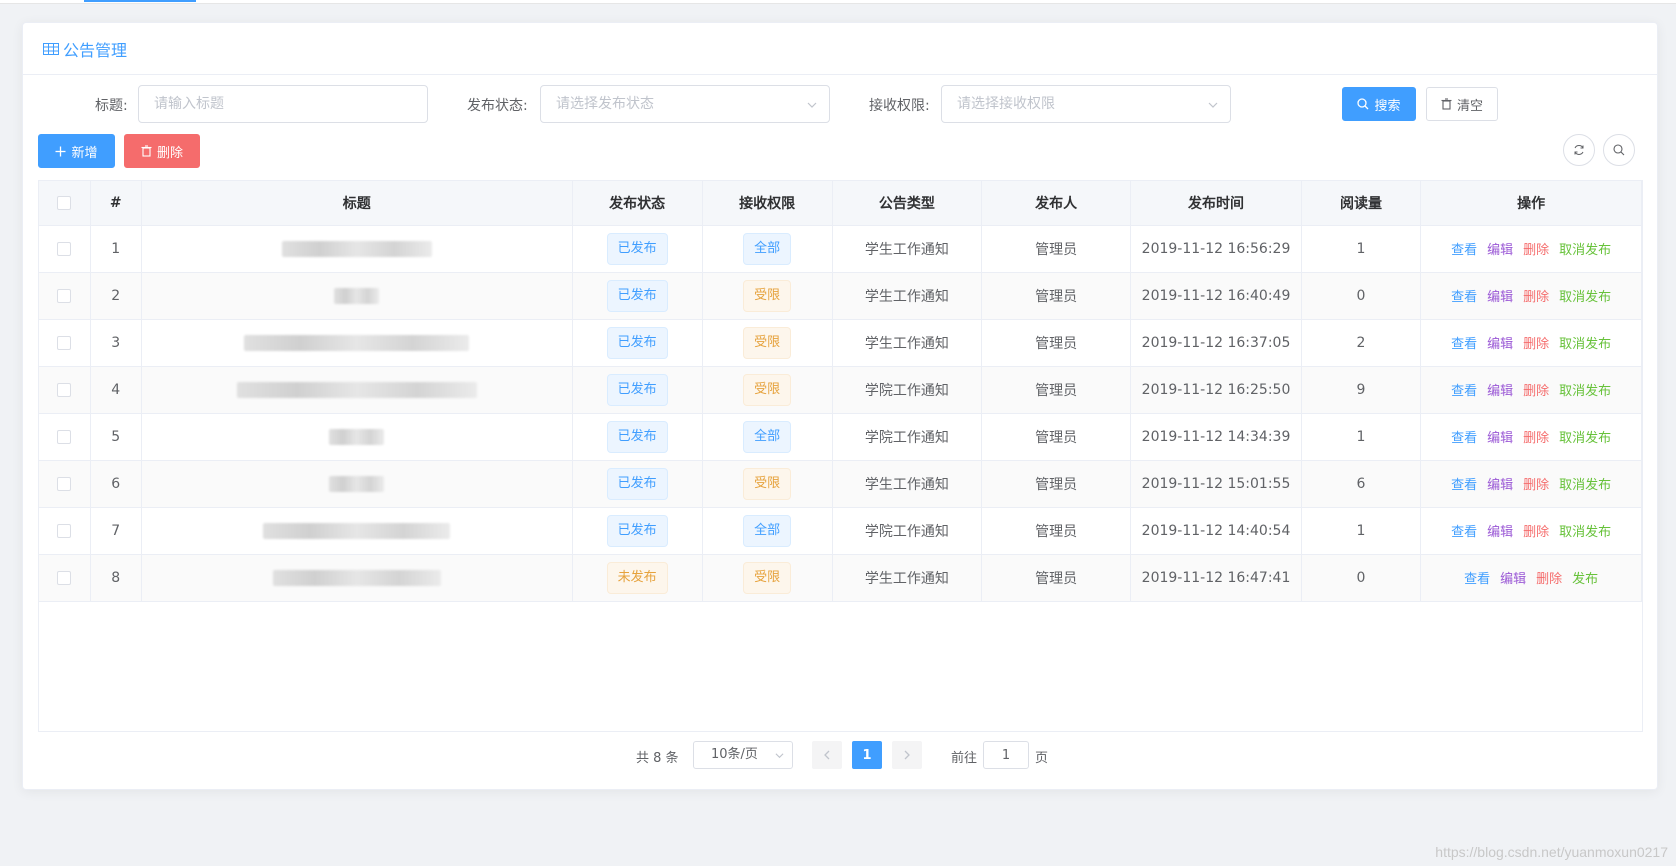 This screenshot has width=1676, height=866. What do you see at coordinates (1361, 390) in the screenshot?
I see `row-reads: 9` at bounding box center [1361, 390].